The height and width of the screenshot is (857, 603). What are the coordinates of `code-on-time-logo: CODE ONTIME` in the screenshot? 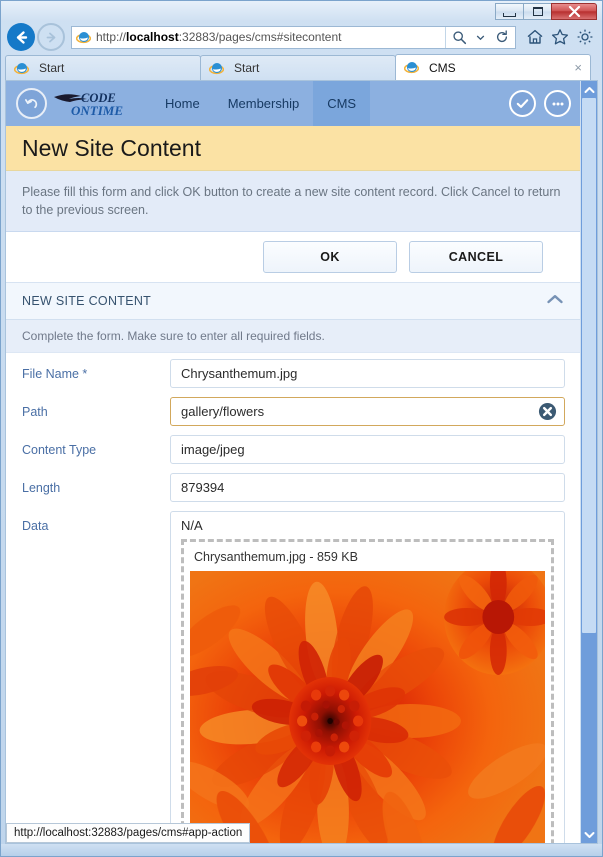 It's located at (94, 104).